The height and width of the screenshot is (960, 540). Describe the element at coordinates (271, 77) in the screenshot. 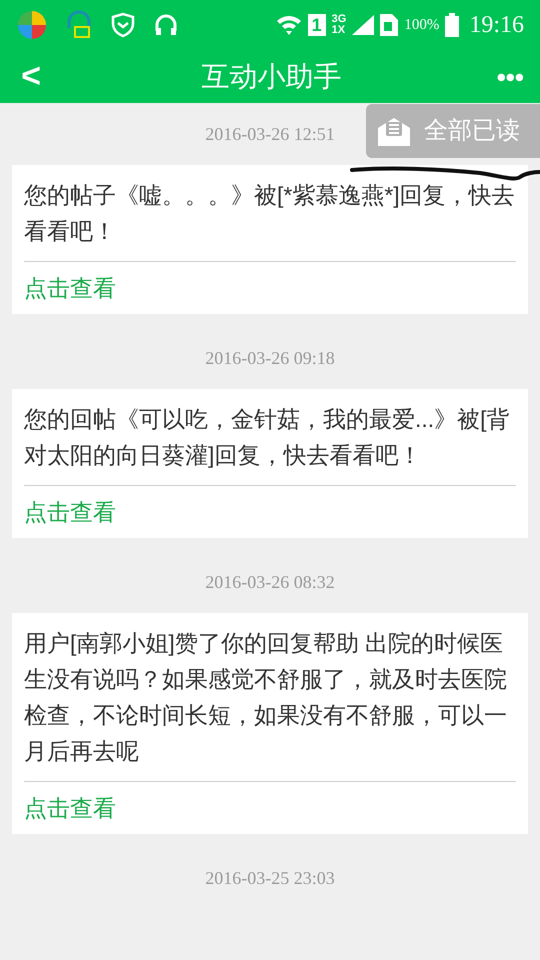

I see `page-title: 互动小助手` at that location.